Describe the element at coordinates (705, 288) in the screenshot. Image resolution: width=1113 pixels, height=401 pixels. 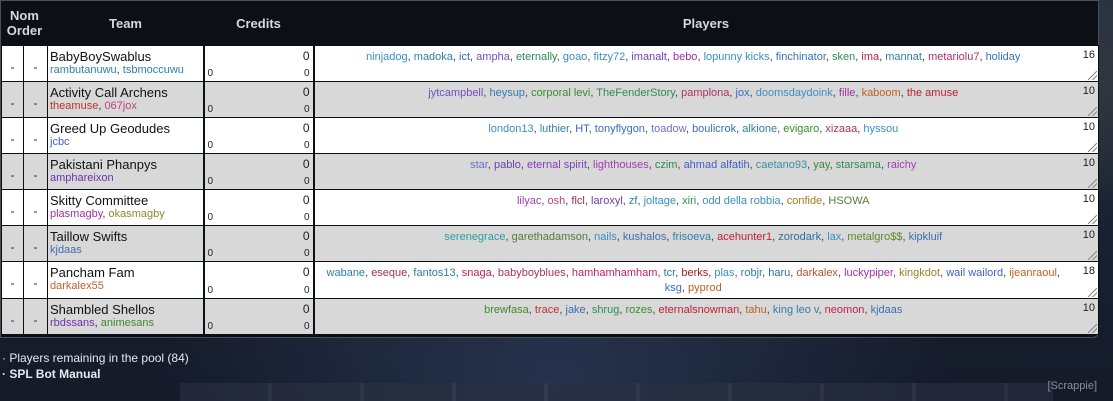
I see `player-name: pyprod` at that location.